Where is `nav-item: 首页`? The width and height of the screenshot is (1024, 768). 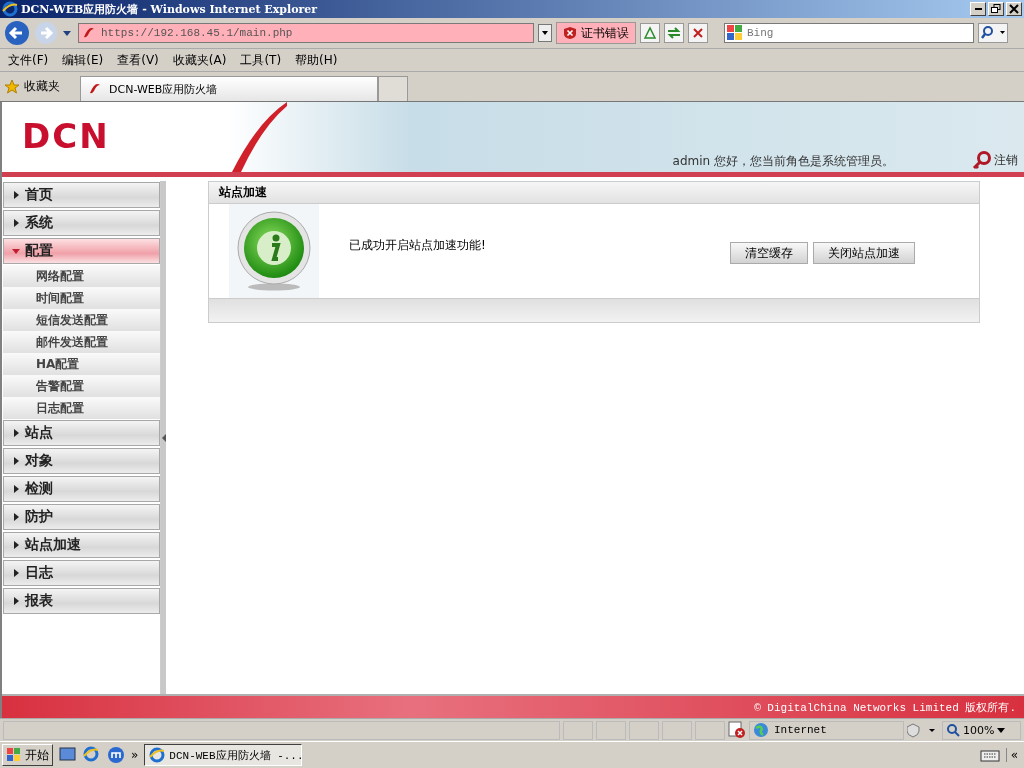
nav-item: 首页 is located at coordinates (81, 195).